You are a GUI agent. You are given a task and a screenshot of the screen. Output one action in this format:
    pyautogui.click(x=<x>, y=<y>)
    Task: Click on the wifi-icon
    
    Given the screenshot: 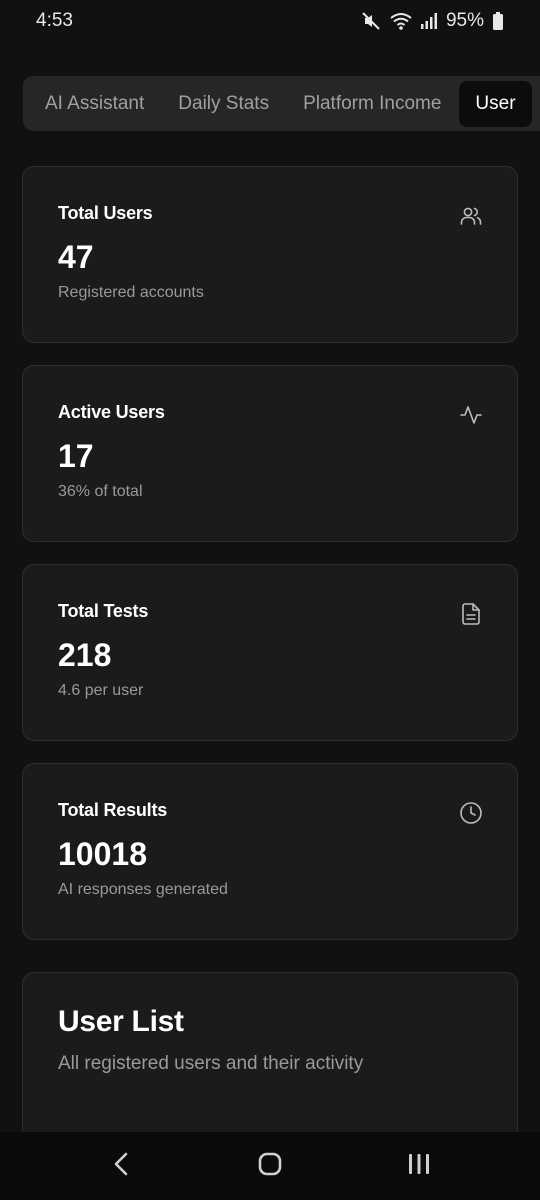 What is the action you would take?
    pyautogui.click(x=401, y=21)
    